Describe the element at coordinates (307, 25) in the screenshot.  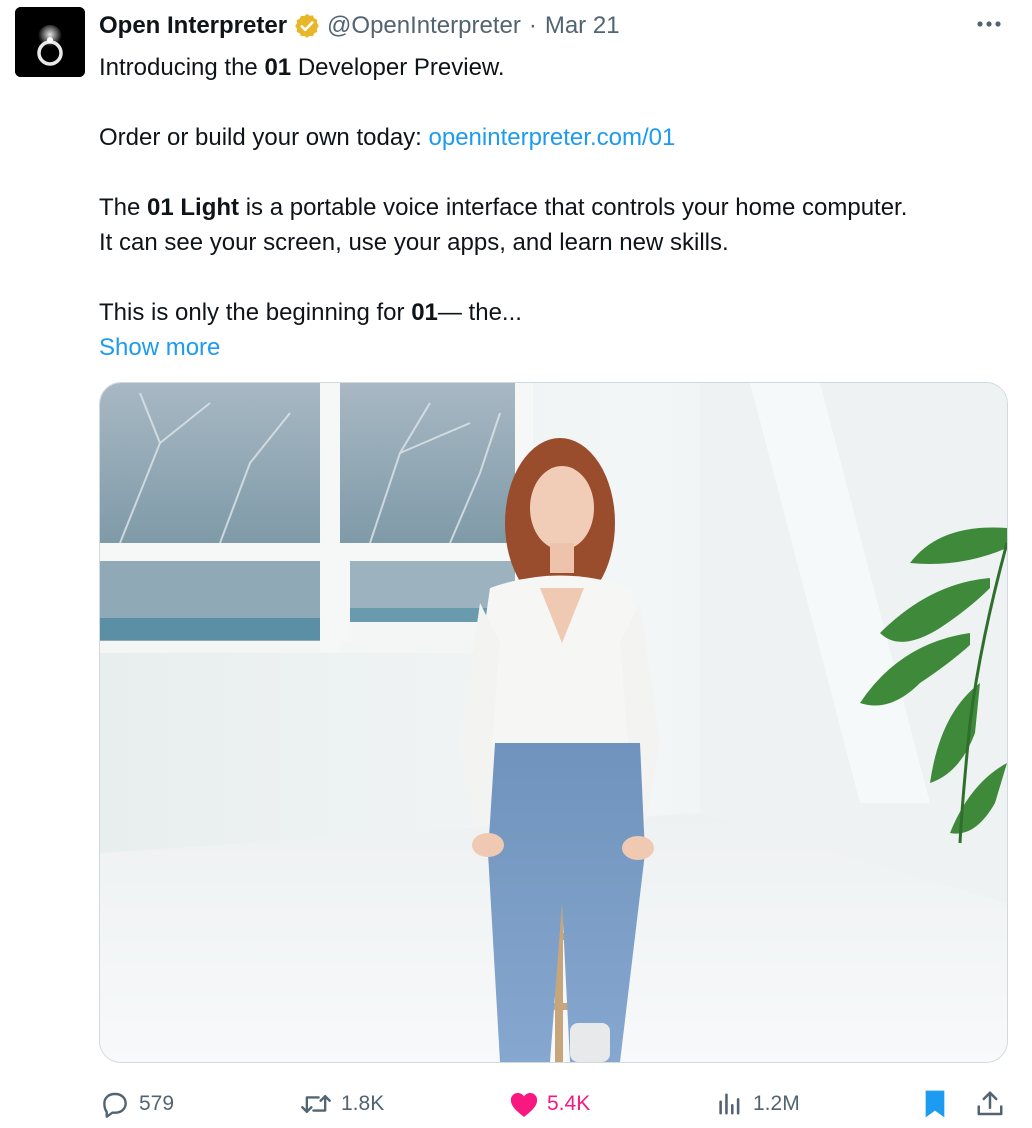
I see `verified-badge-icon` at that location.